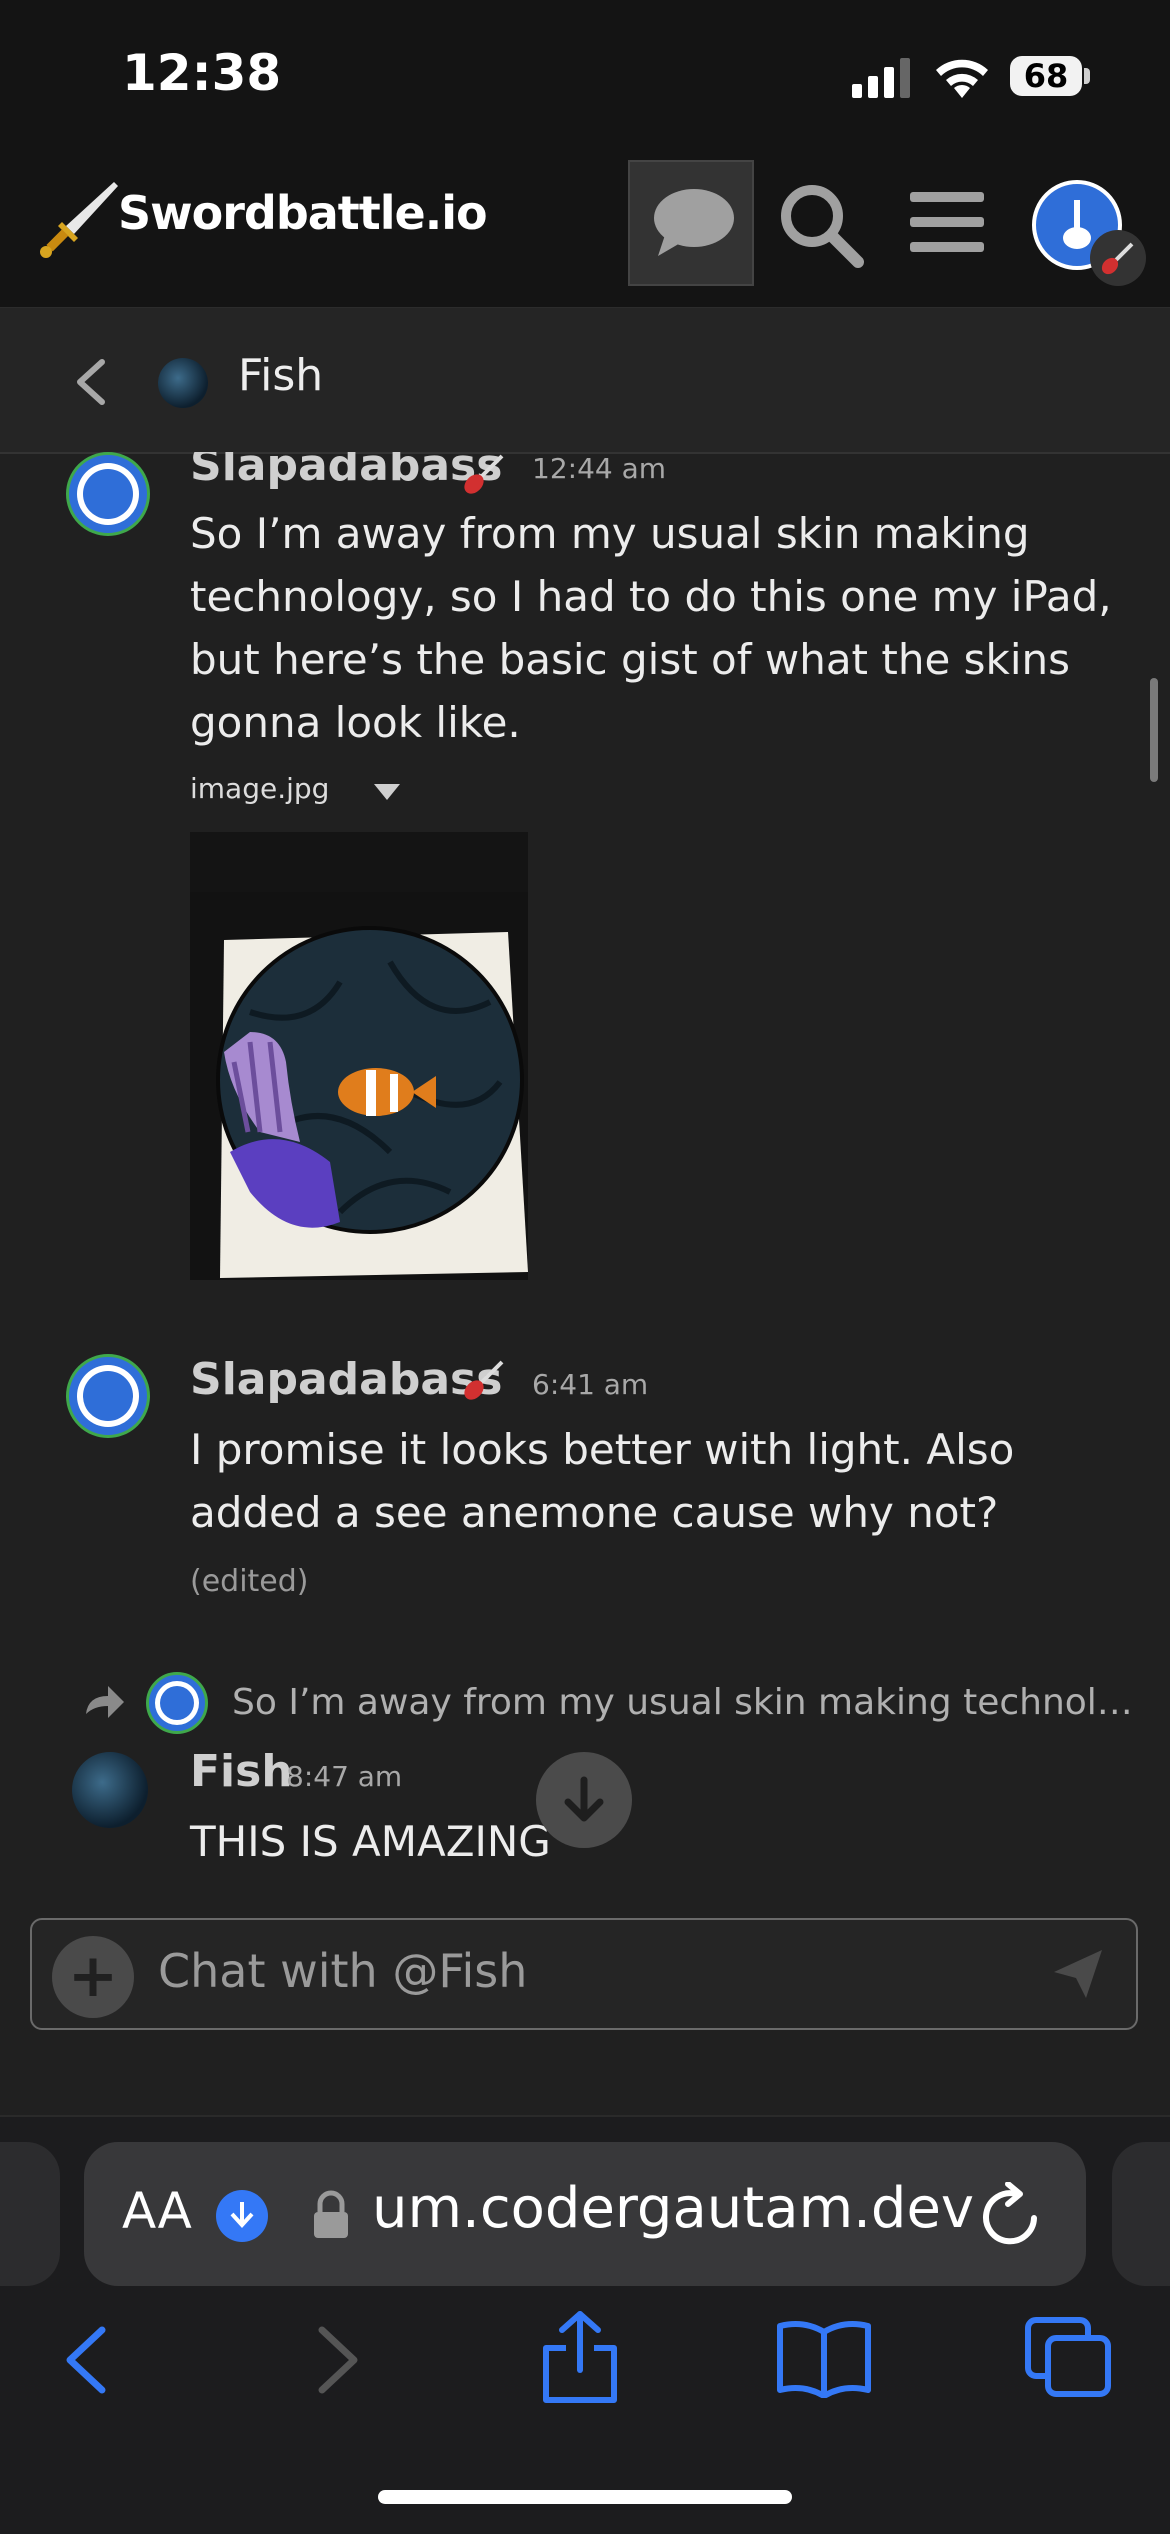  Describe the element at coordinates (241, 1771) in the screenshot. I see `message-username: Fish` at that location.